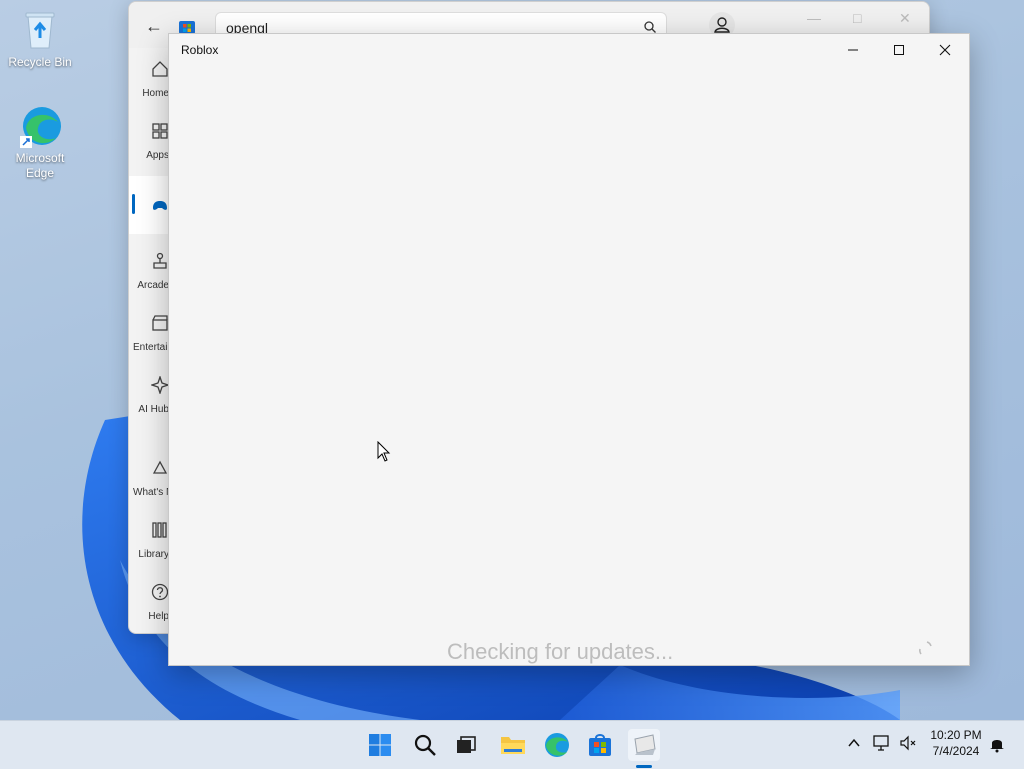  What do you see at coordinates (149, 336) in the screenshot?
I see `sidebar-item-entertainment: Entertainment` at bounding box center [149, 336].